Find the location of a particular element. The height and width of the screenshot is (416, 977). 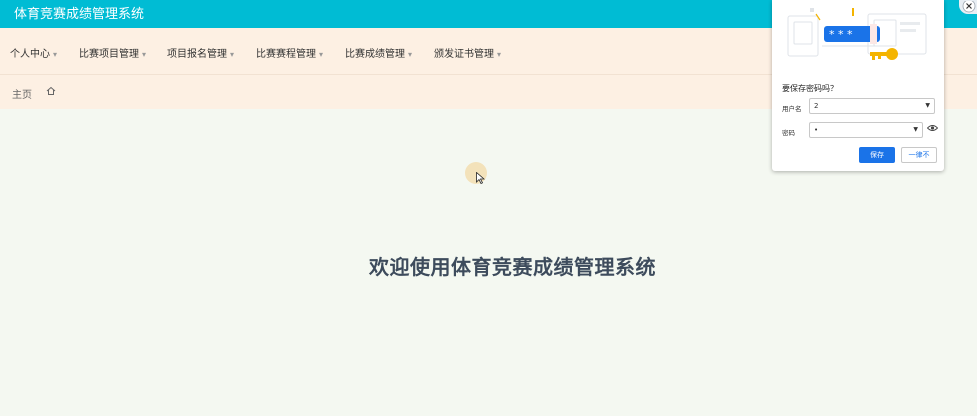

nav-registration-management: 项目报名管理 ▾ is located at coordinates (200, 52).